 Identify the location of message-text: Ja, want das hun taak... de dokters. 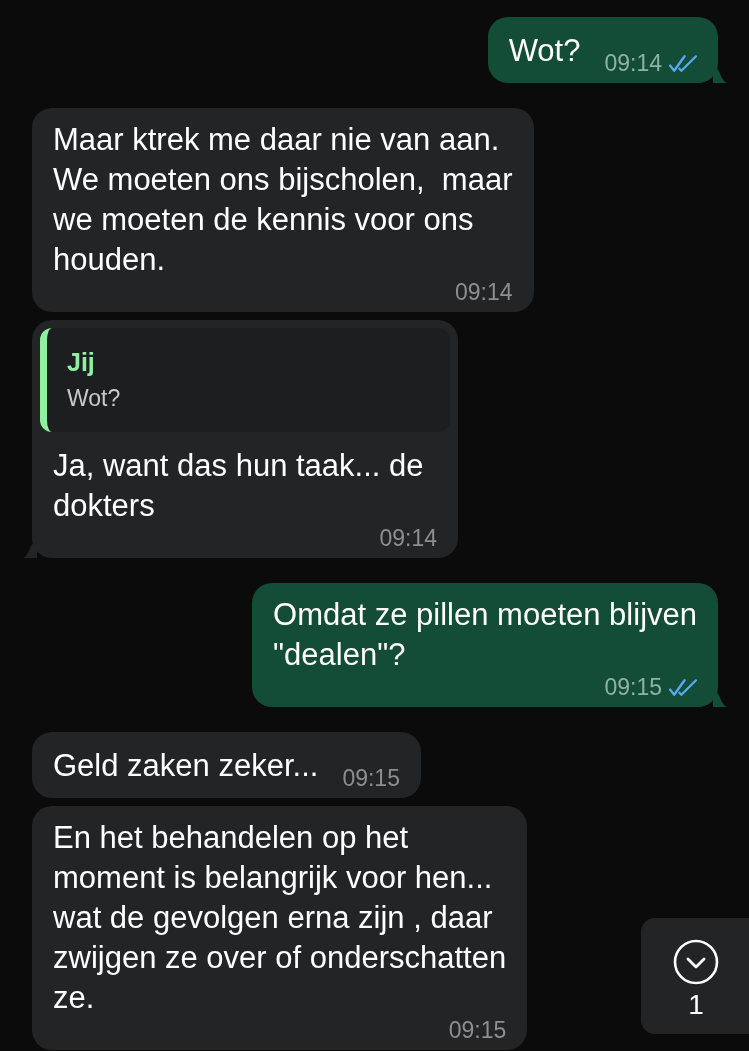
(239, 486).